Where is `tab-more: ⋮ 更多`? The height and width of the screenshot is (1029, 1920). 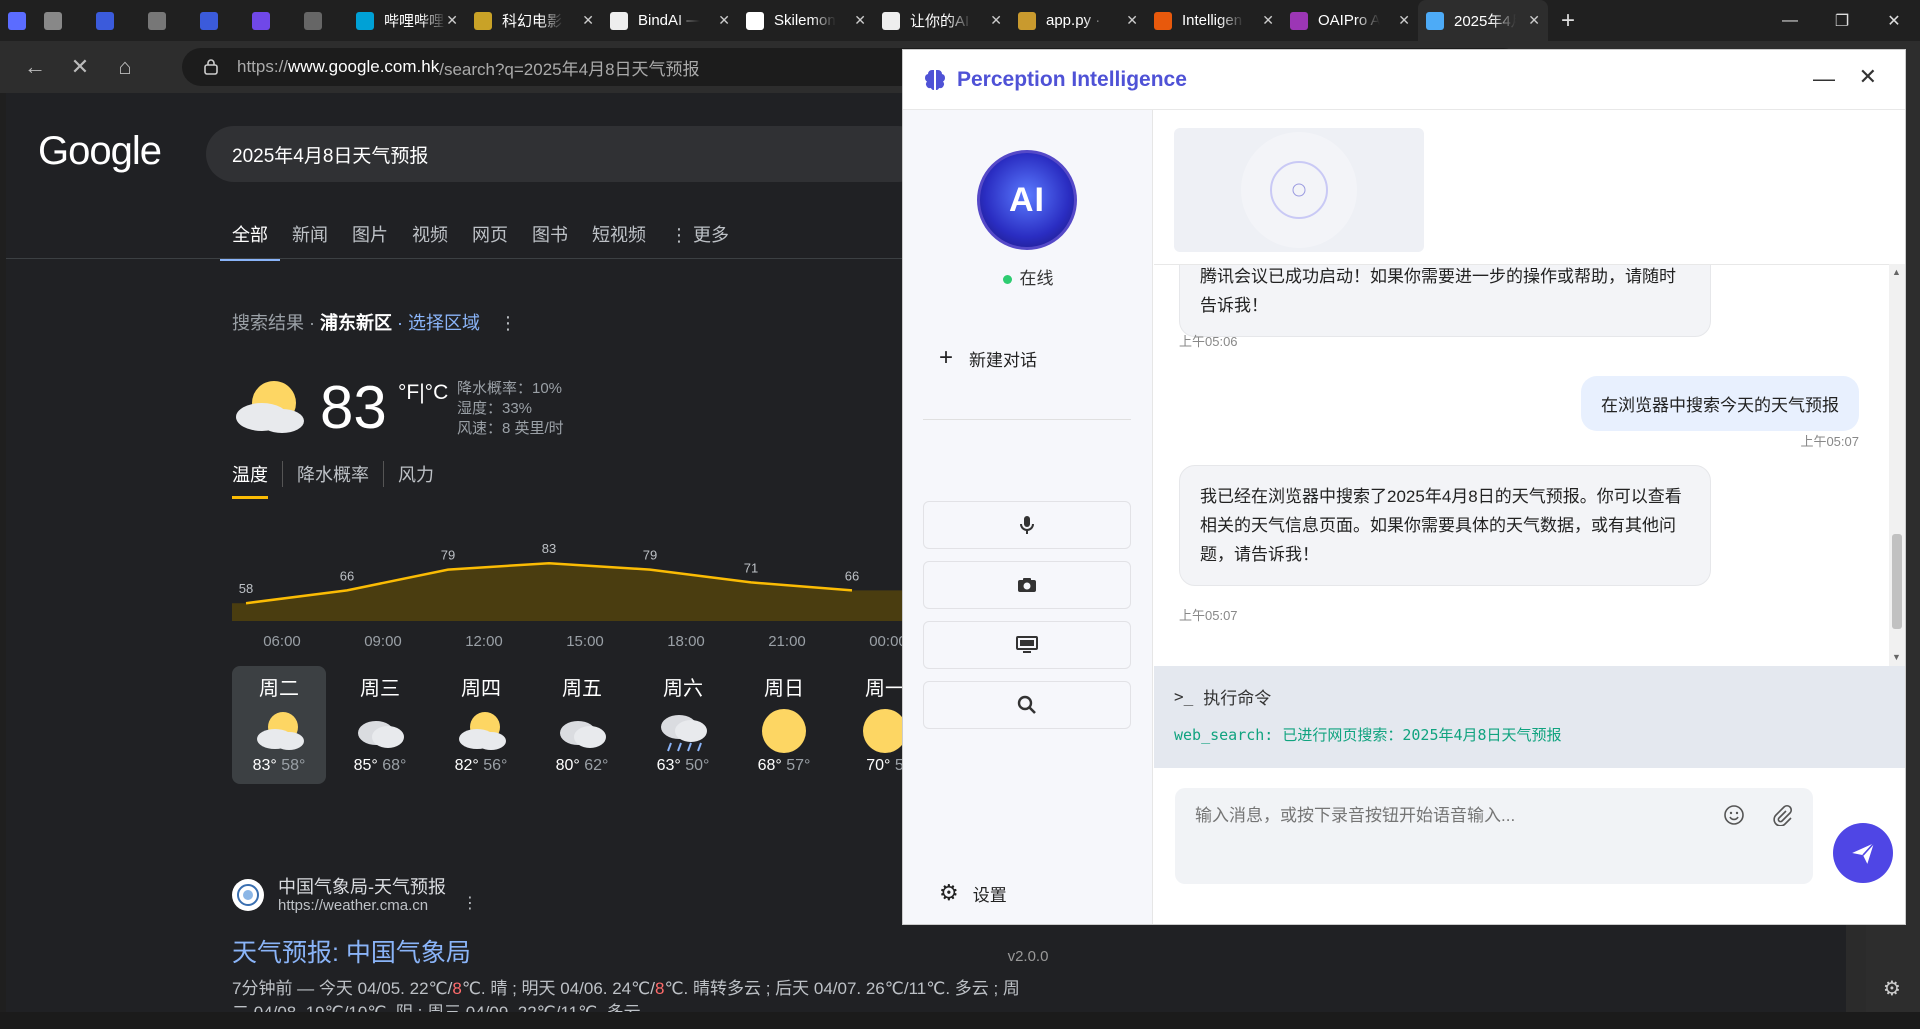
tab-more: ⋮ 更多 is located at coordinates (699, 241).